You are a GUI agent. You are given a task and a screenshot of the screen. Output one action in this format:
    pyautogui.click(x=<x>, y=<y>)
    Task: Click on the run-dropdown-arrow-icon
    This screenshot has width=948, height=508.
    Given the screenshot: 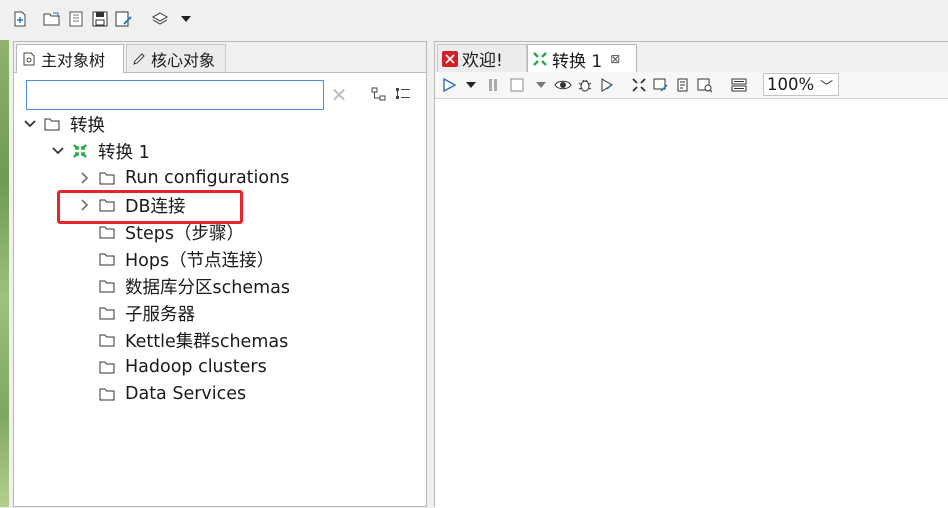 What is the action you would take?
    pyautogui.click(x=471, y=85)
    